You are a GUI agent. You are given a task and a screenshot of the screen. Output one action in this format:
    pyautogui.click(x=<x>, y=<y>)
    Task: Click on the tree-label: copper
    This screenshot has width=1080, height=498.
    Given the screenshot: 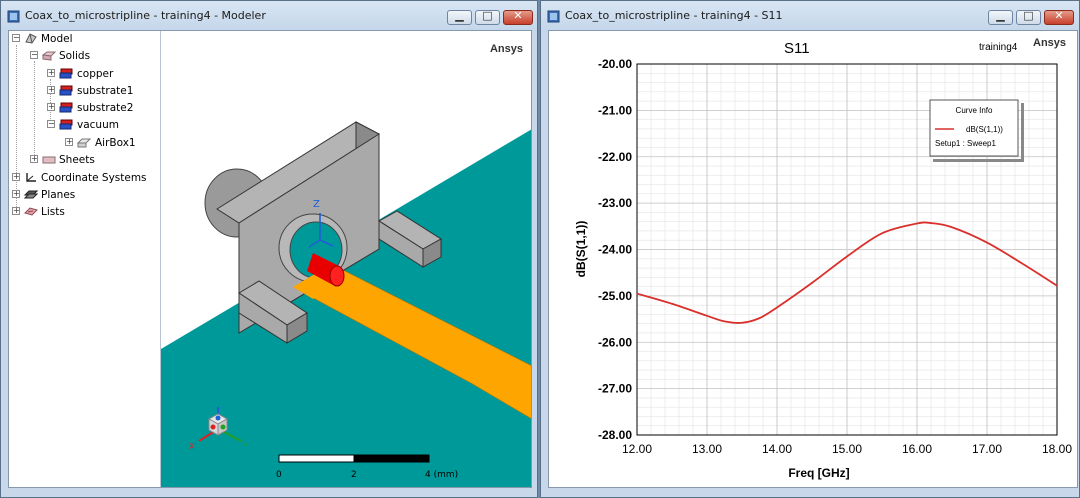 What is the action you would take?
    pyautogui.click(x=95, y=74)
    